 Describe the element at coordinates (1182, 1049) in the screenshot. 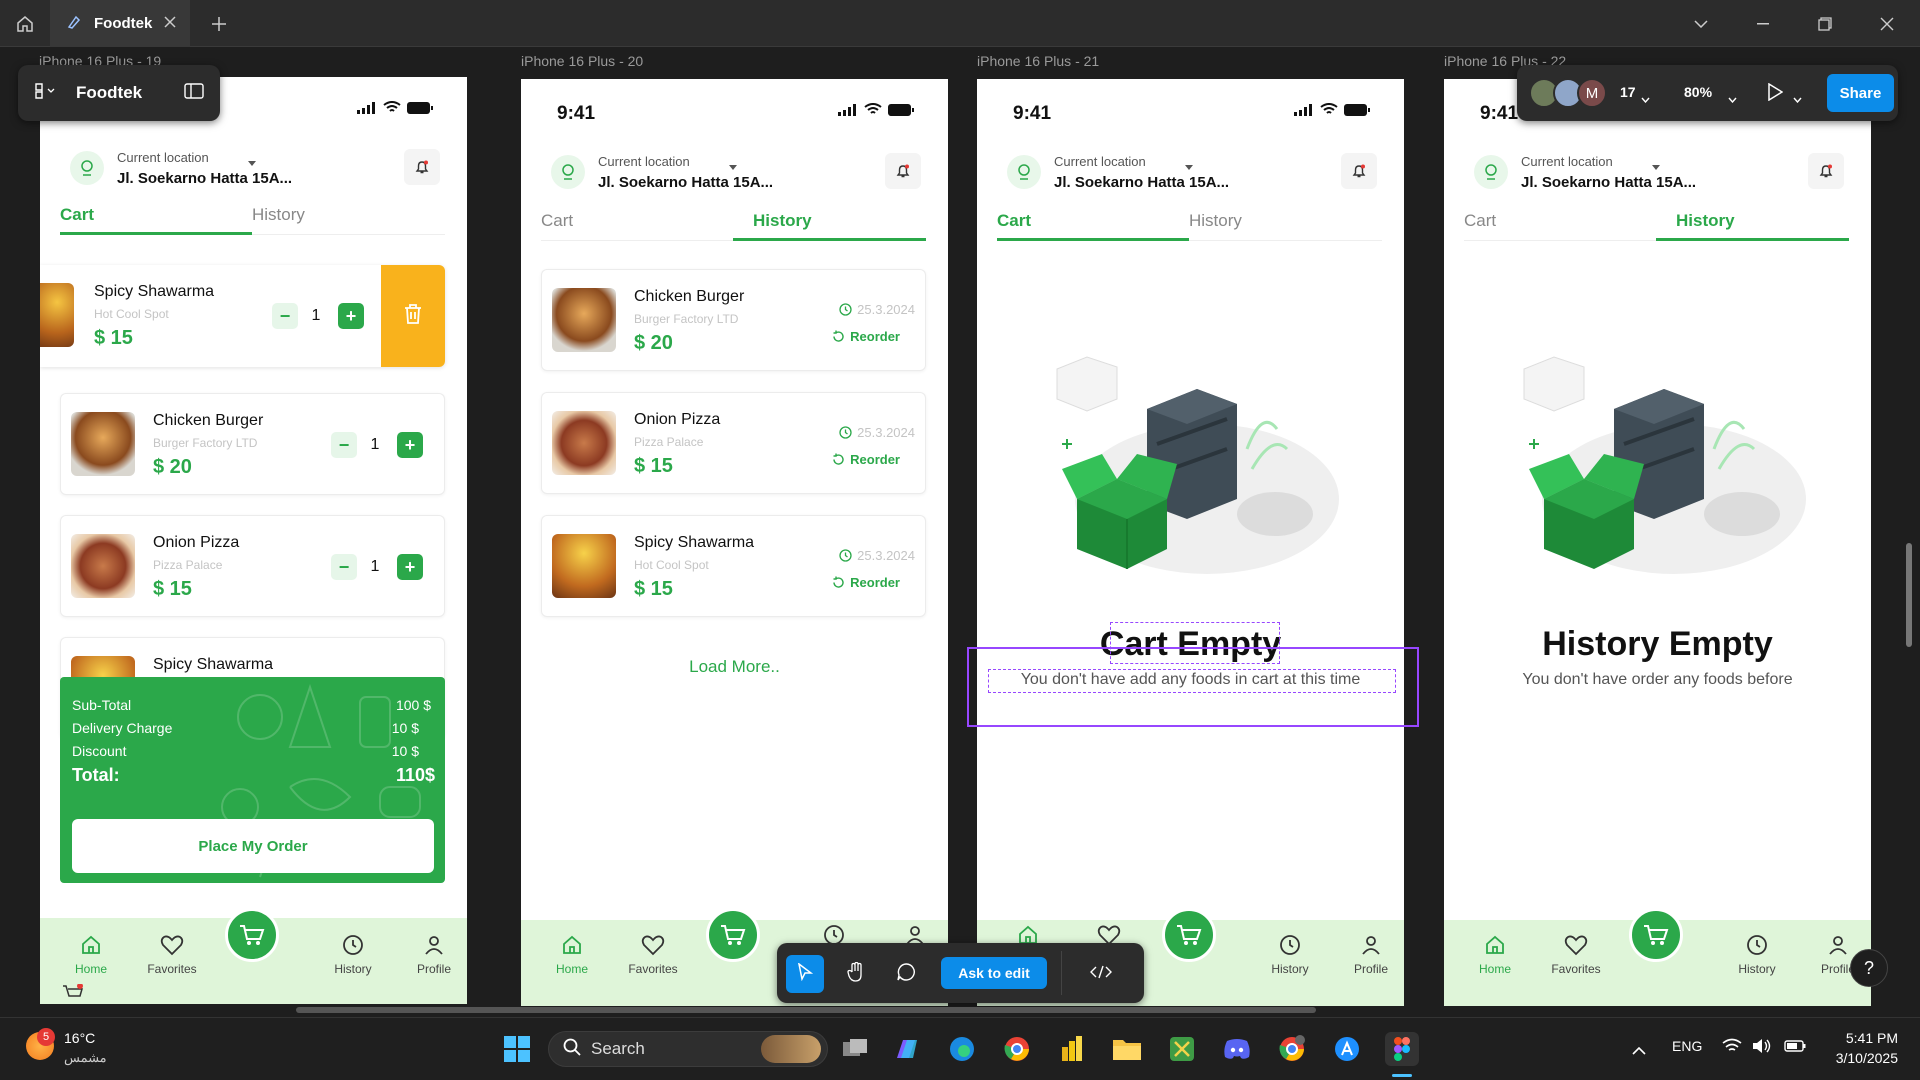

I see `snipping-tool-icon` at that location.